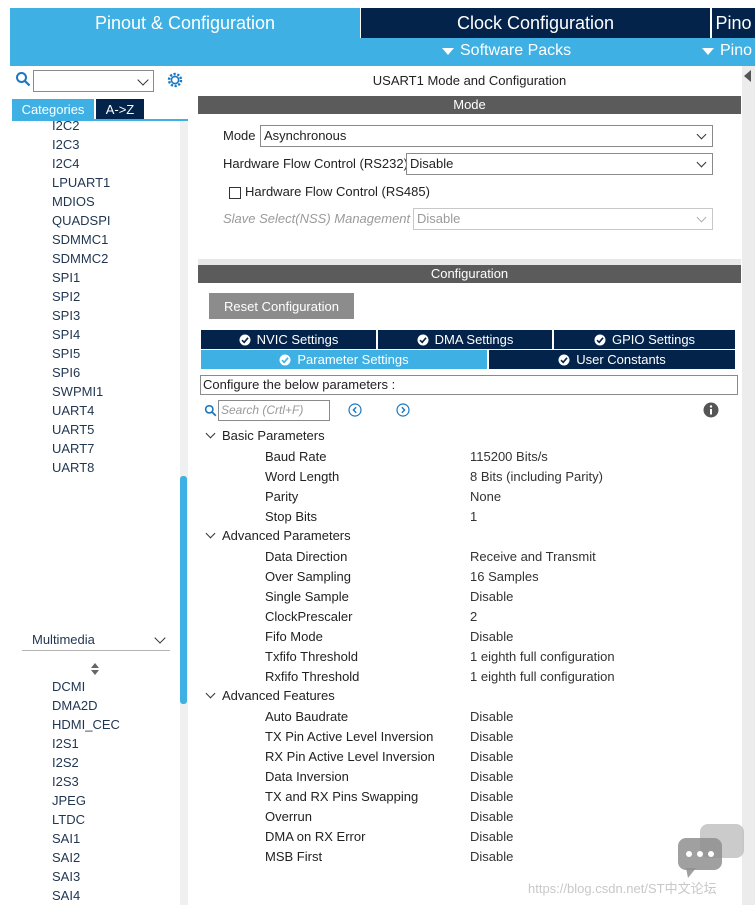 The height and width of the screenshot is (905, 755). I want to click on next-match-icon, so click(403, 410).